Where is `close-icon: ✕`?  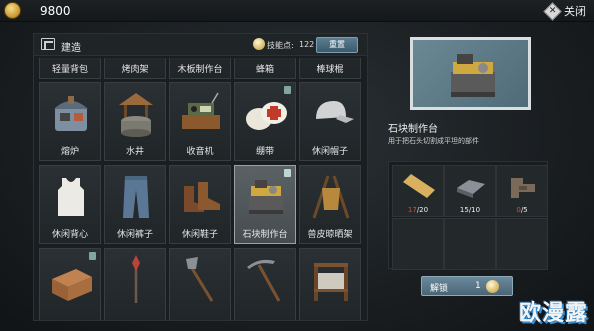
close-icon: ✕ is located at coordinates (552, 11).